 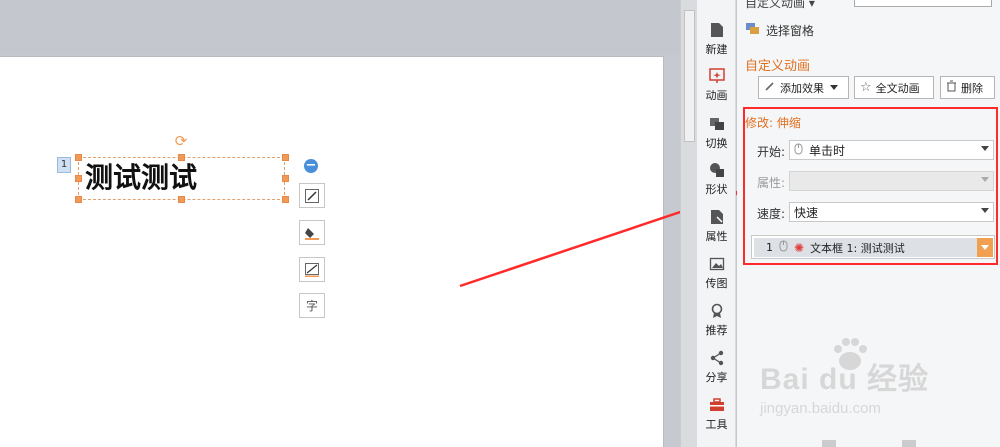 I want to click on new-file-icon, so click(x=717, y=30).